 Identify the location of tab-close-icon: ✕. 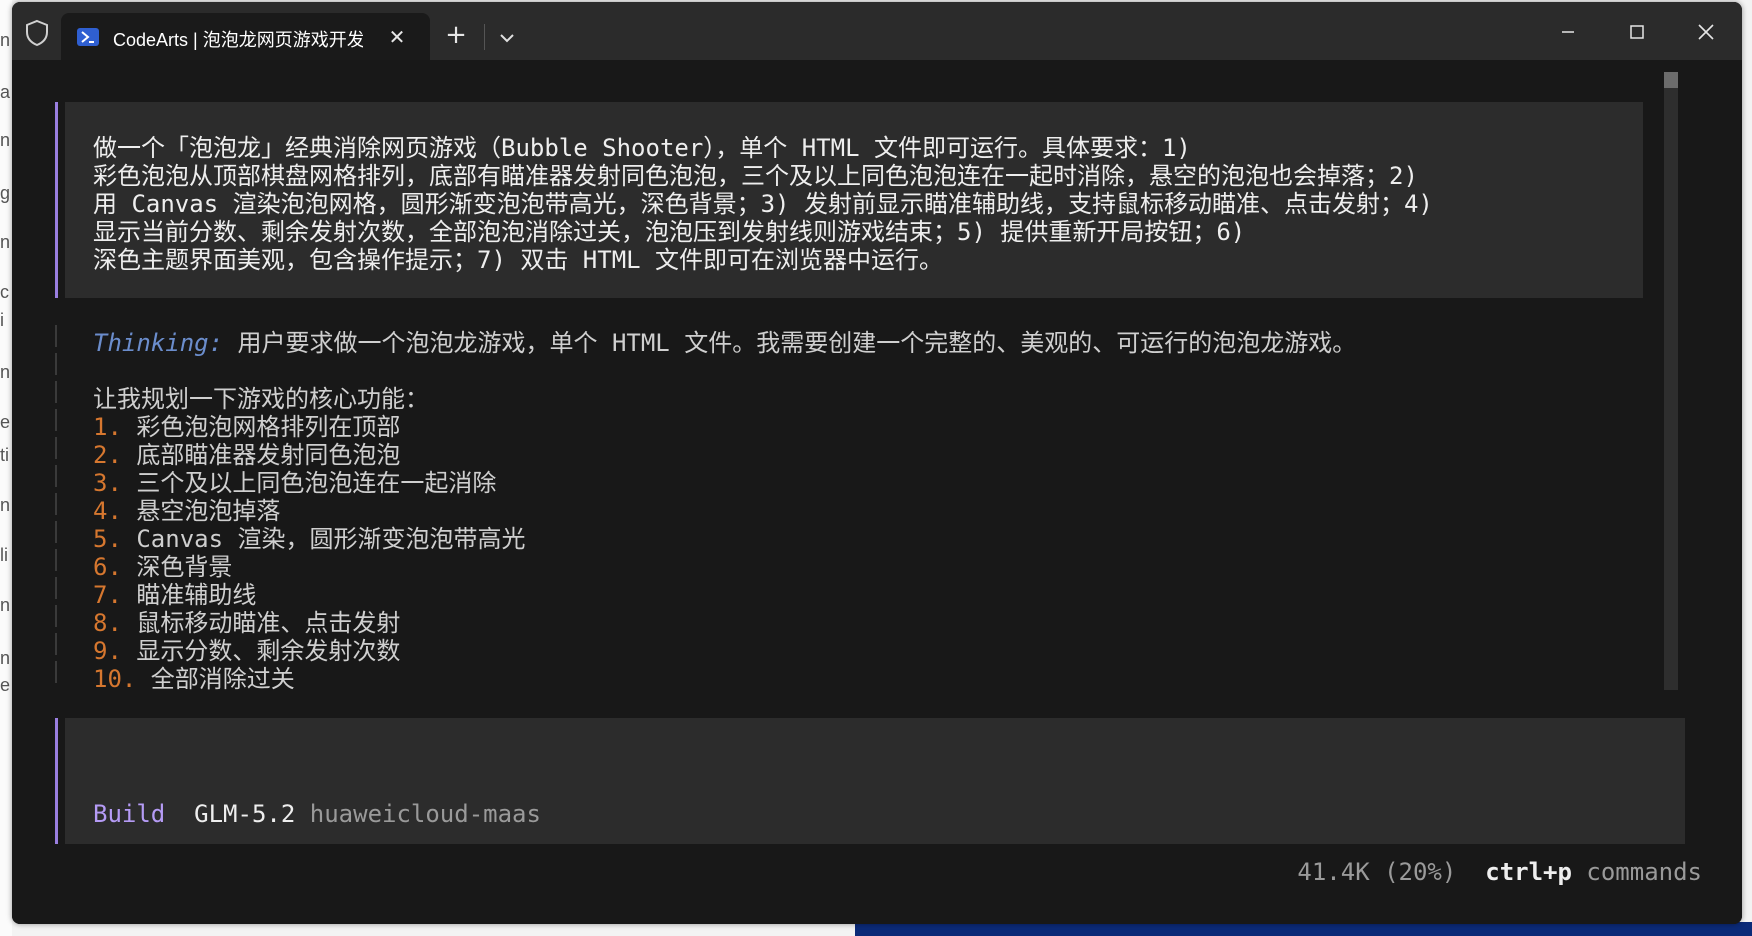
(397, 37).